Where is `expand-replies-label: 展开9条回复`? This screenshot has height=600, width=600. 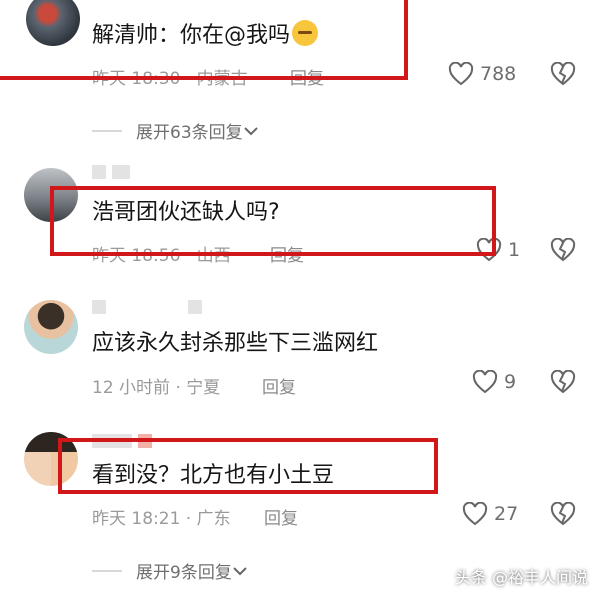 expand-replies-label: 展开9条回复 is located at coordinates (184, 573).